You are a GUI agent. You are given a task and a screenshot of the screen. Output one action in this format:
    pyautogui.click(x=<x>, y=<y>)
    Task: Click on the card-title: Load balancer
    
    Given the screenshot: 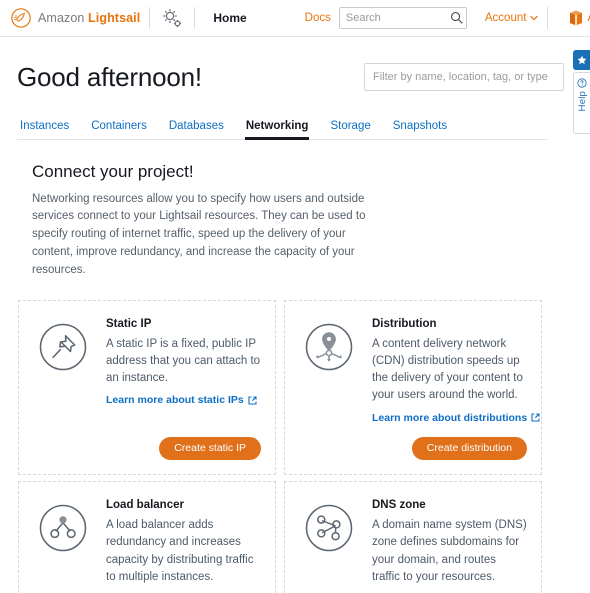 What is the action you would take?
    pyautogui.click(x=145, y=505)
    